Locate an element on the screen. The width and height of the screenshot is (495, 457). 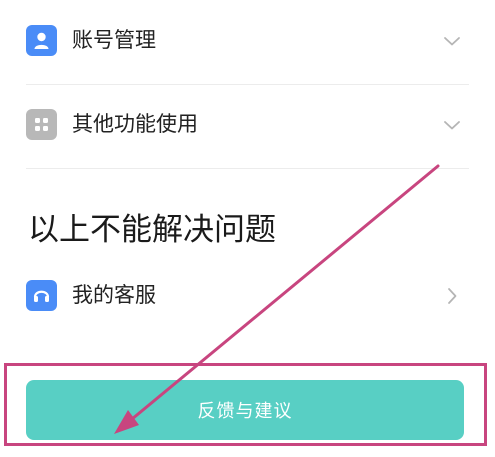
headset-icon is located at coordinates (41, 295).